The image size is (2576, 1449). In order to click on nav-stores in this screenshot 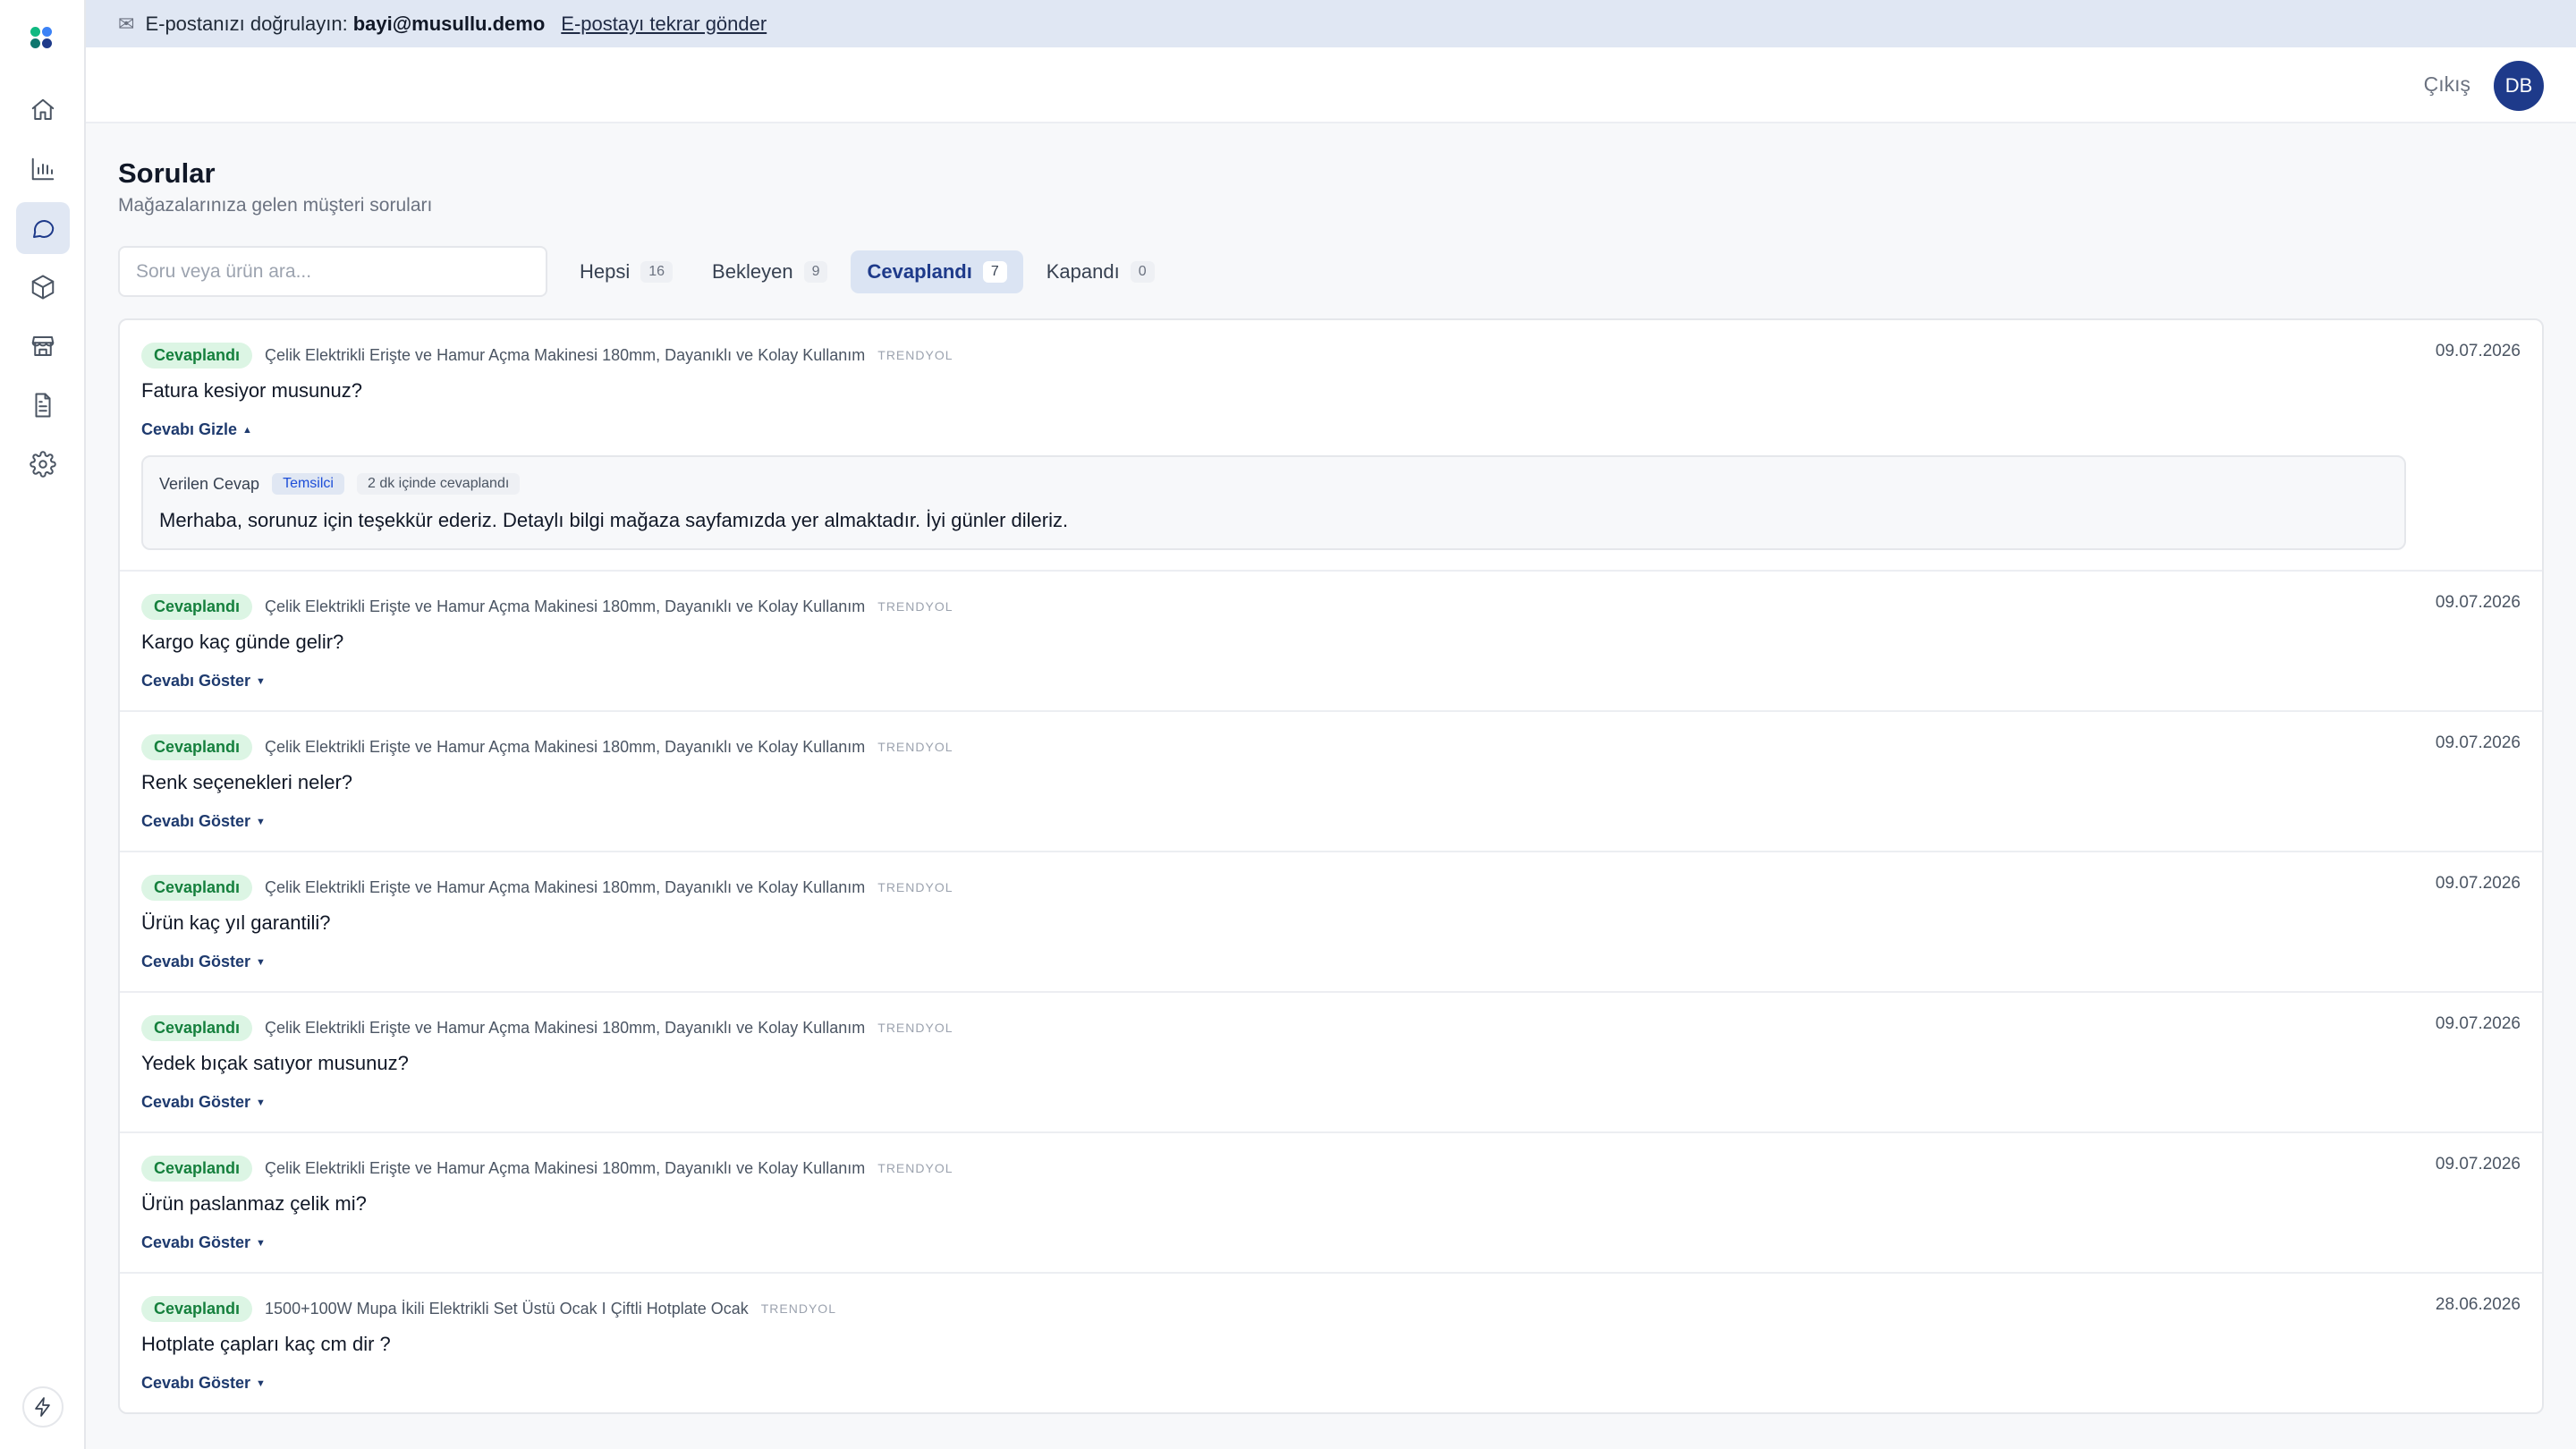, I will do `click(43, 346)`.